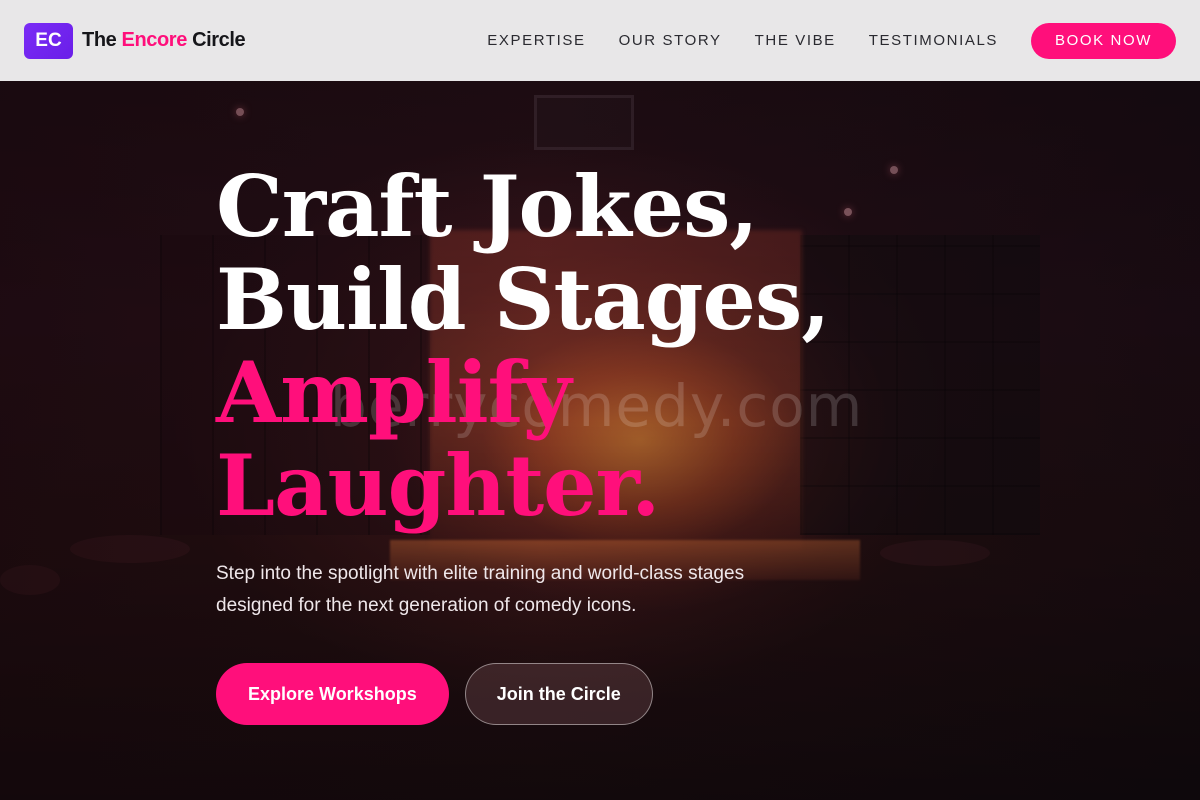 Image resolution: width=1200 pixels, height=800 pixels. I want to click on nav-link-the-vibe: THE VIBE, so click(795, 40).